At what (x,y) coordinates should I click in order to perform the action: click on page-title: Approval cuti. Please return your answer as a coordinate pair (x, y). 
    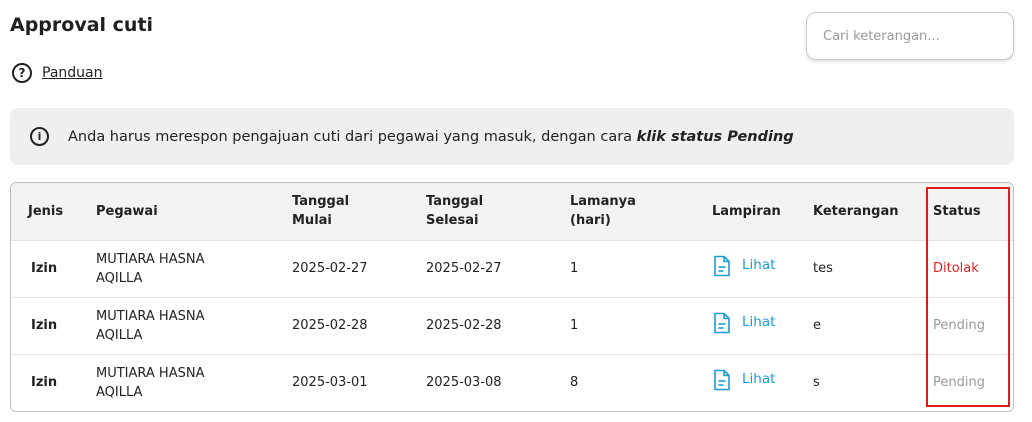
    Looking at the image, I should click on (82, 25).